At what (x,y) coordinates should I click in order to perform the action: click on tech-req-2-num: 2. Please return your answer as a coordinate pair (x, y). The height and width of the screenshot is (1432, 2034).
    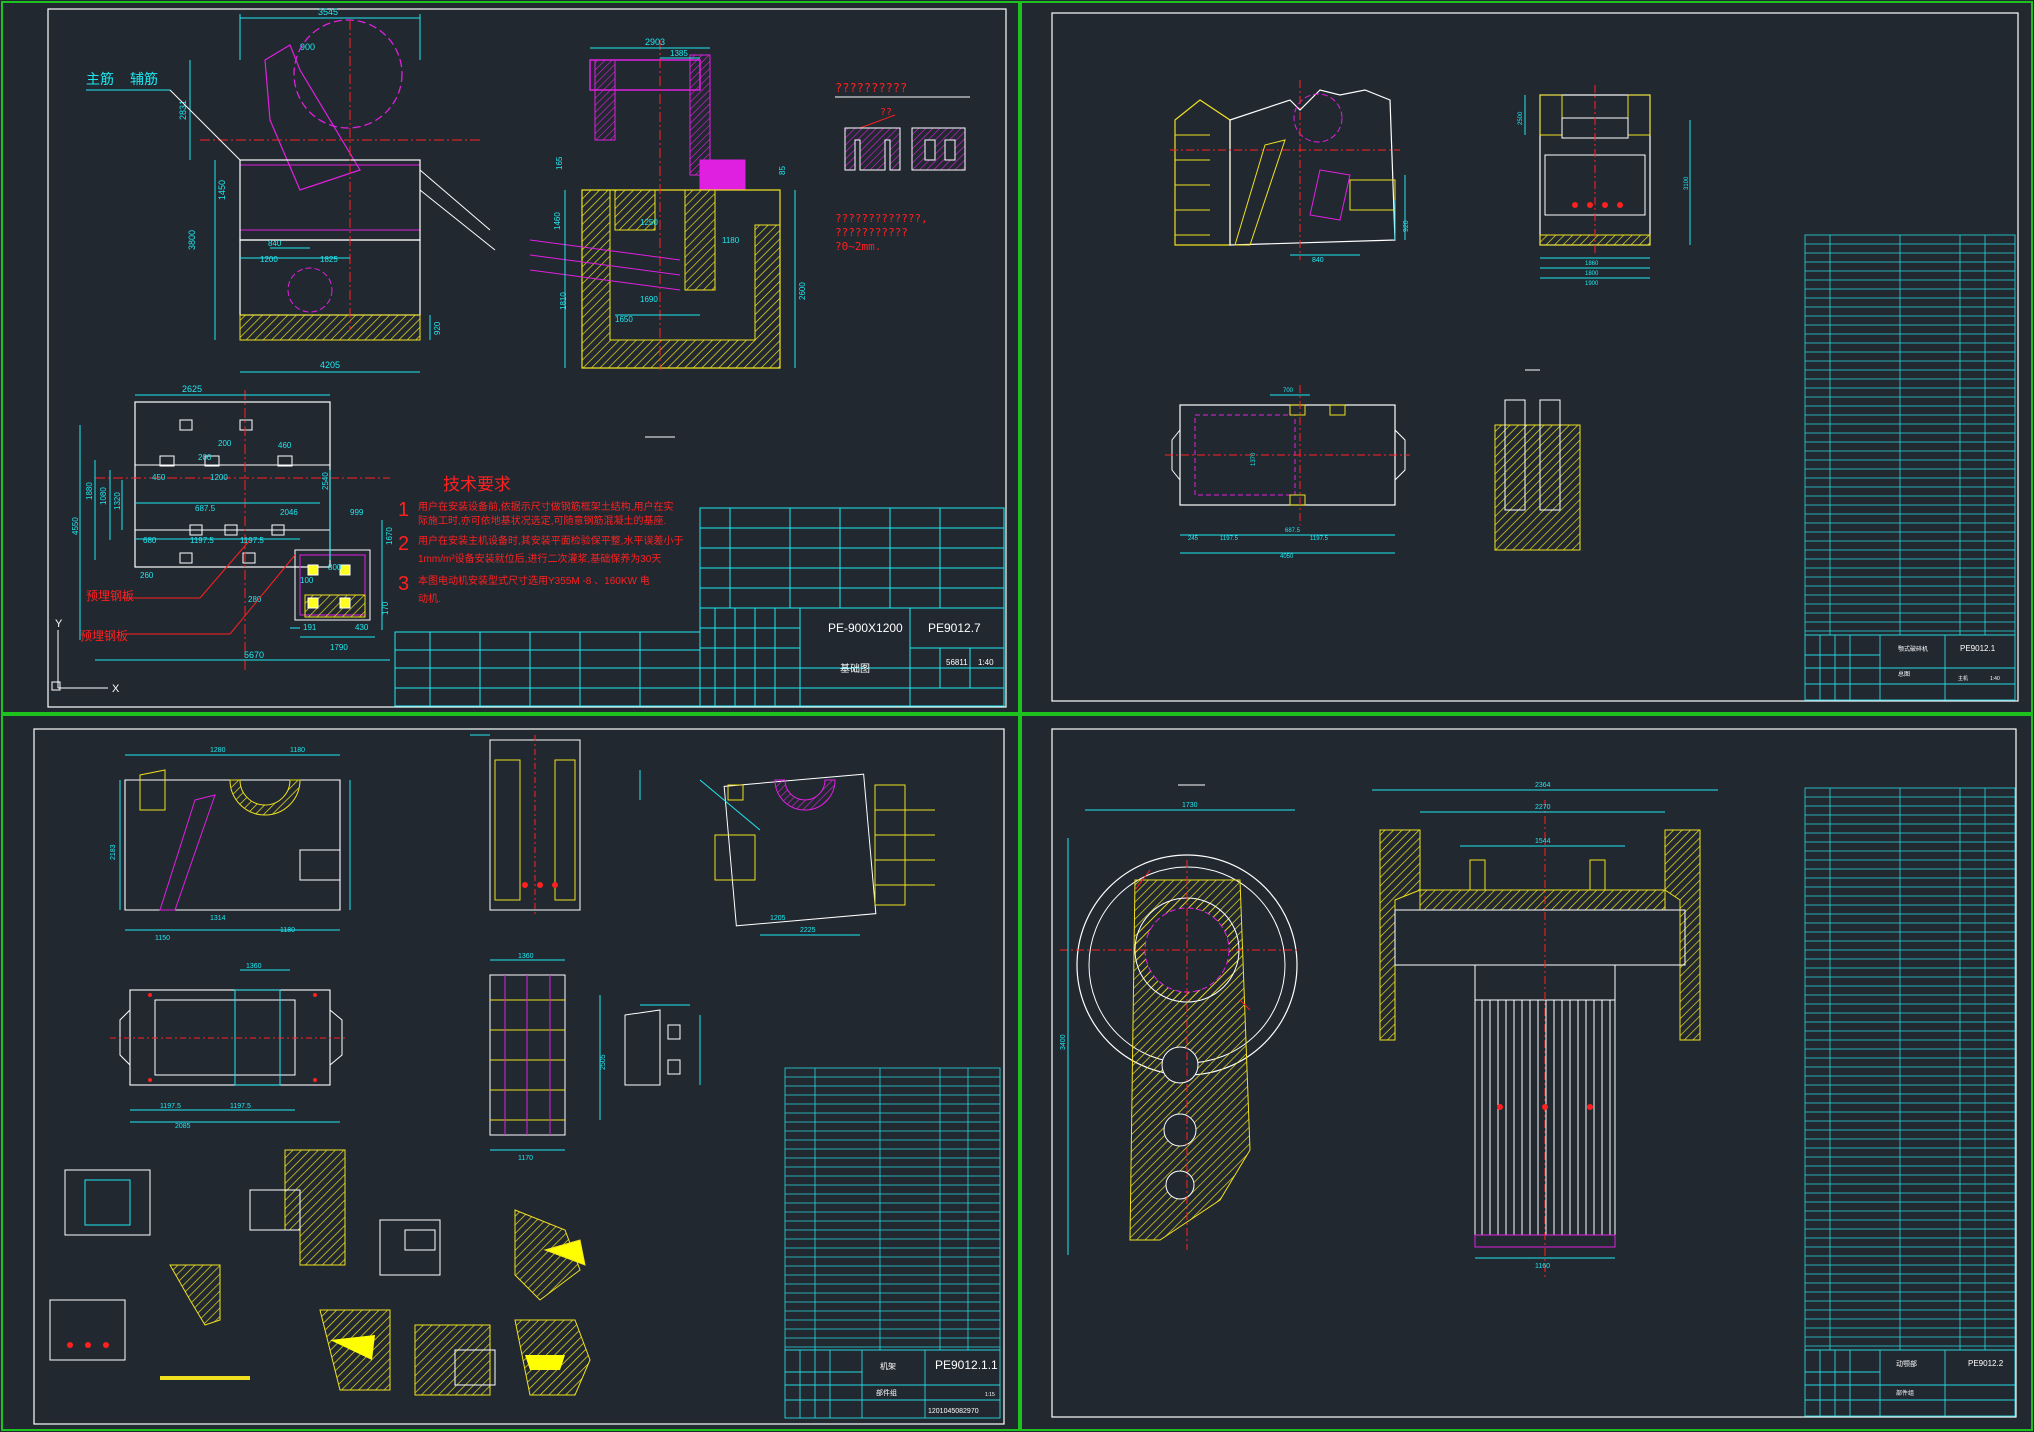
    Looking at the image, I should click on (403, 544).